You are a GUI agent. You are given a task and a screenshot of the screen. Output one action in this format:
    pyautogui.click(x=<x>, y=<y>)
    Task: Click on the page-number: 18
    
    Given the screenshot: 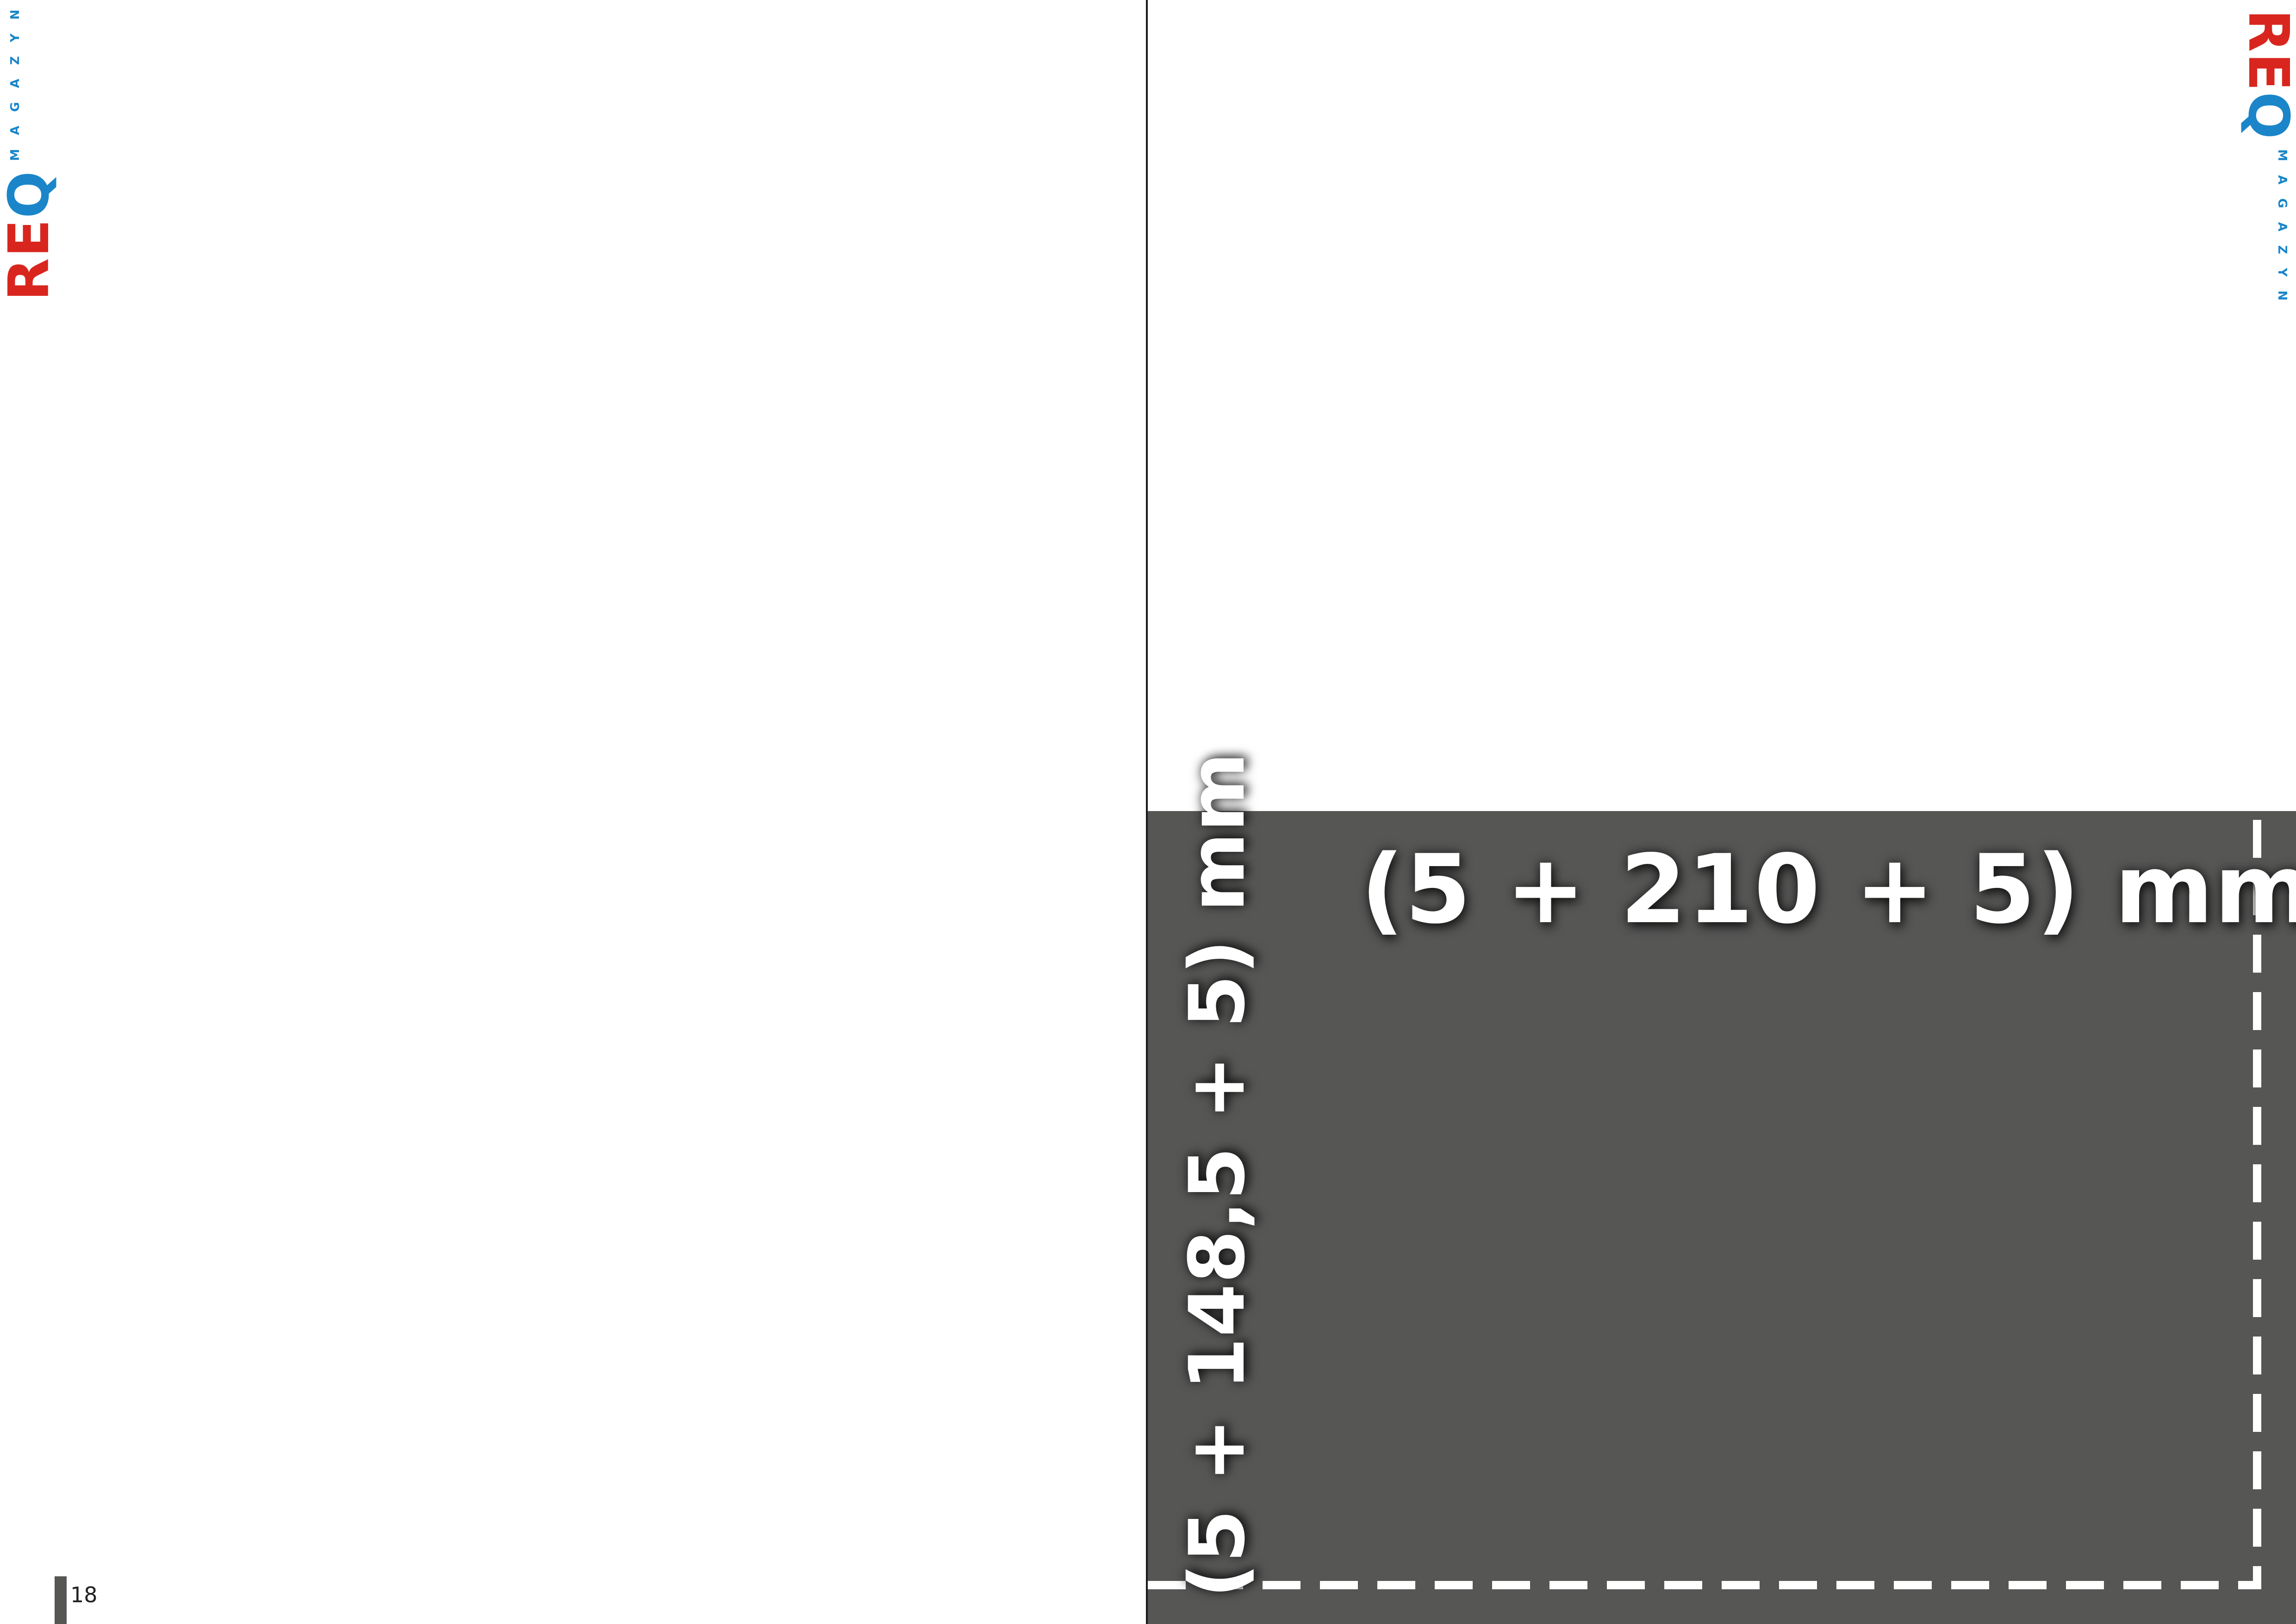 What is the action you would take?
    pyautogui.click(x=84, y=1594)
    